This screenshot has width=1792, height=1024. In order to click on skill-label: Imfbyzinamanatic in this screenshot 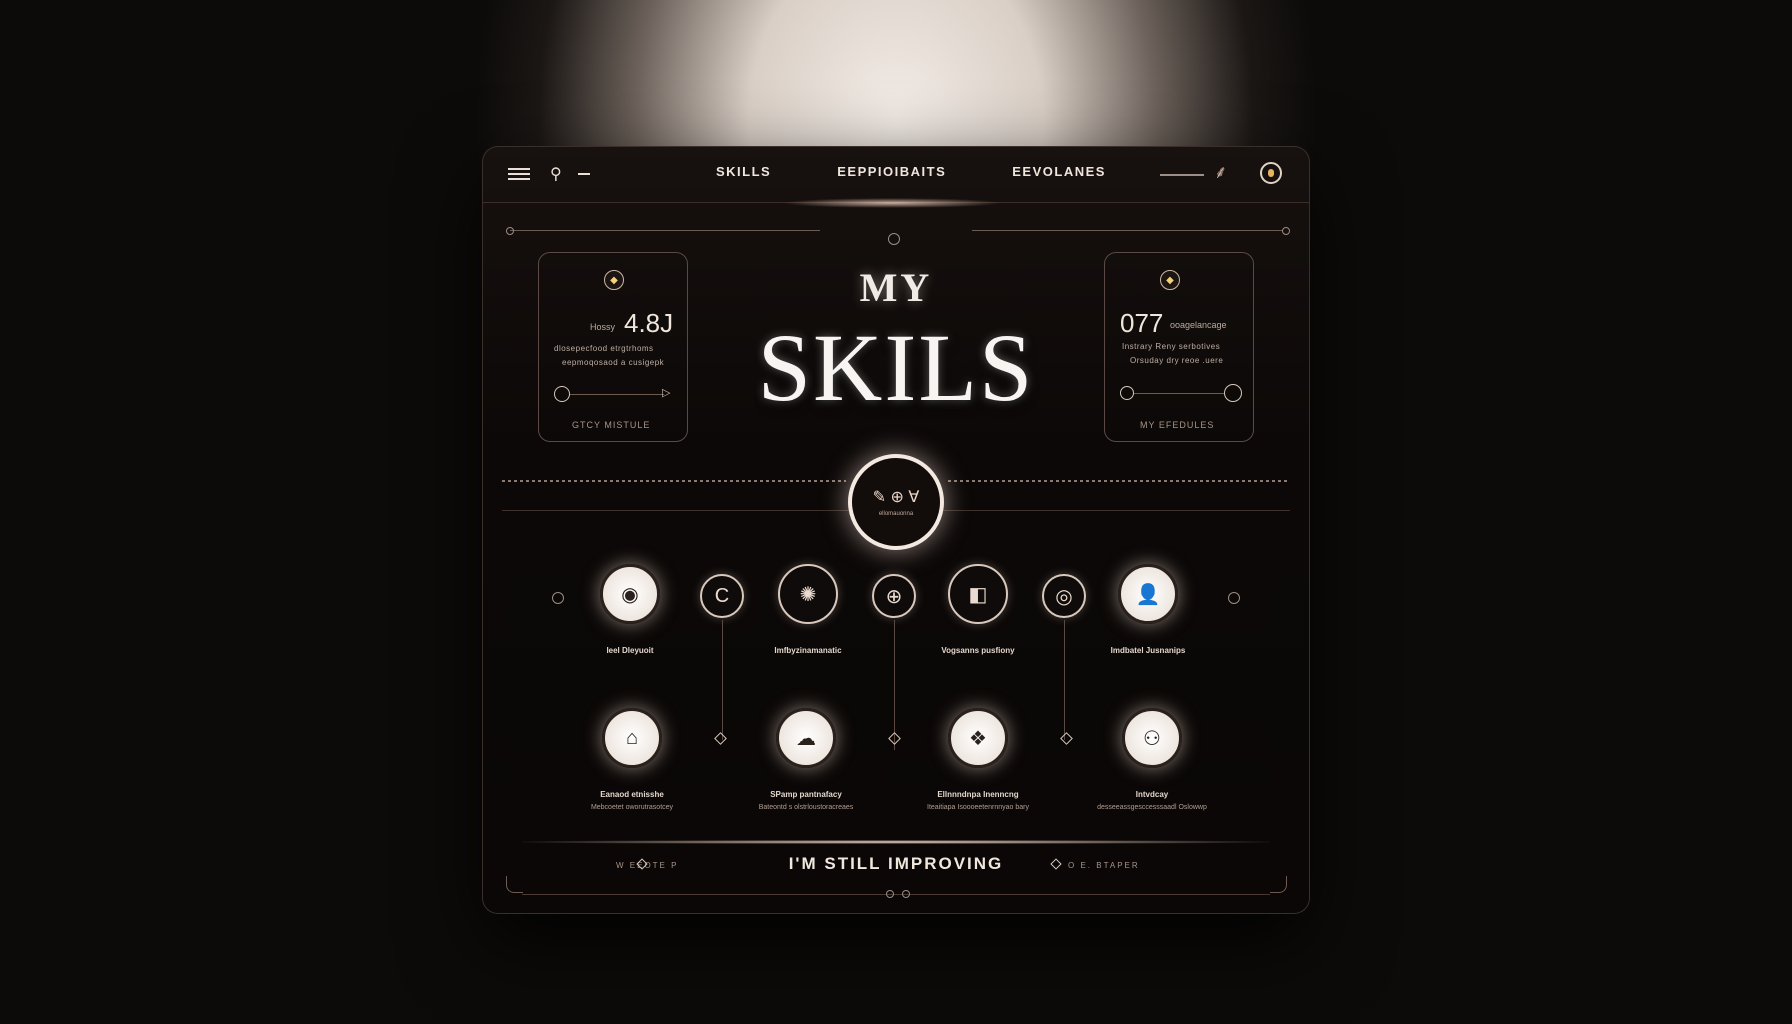, I will do `click(808, 650)`.